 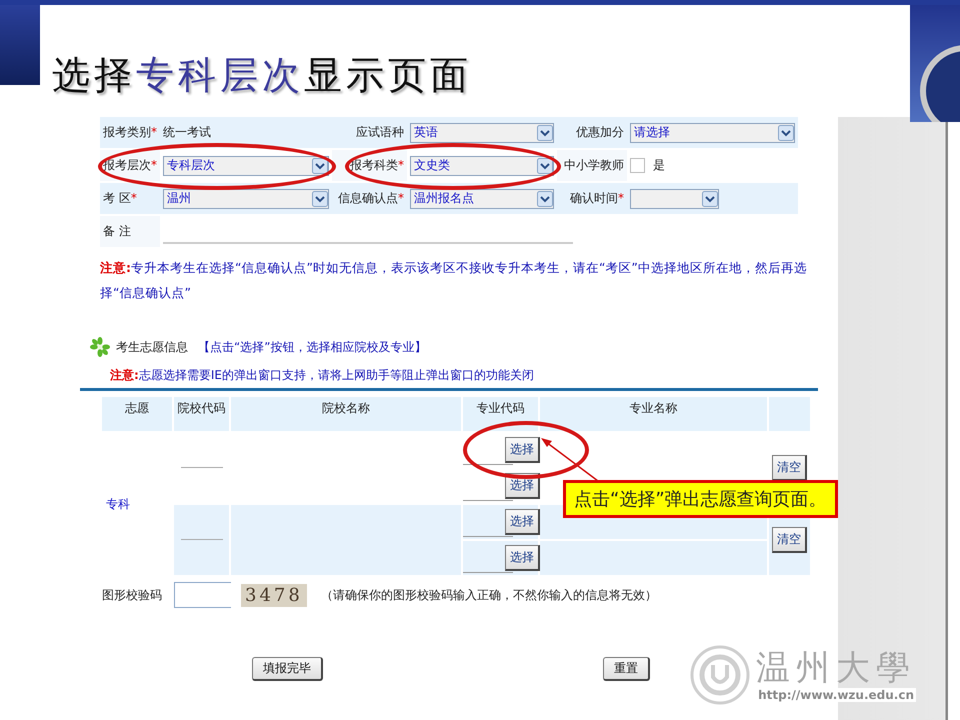 I want to click on section-hint: 【点击“选择”按钮，选择相应院校及专业】, so click(x=312, y=347).